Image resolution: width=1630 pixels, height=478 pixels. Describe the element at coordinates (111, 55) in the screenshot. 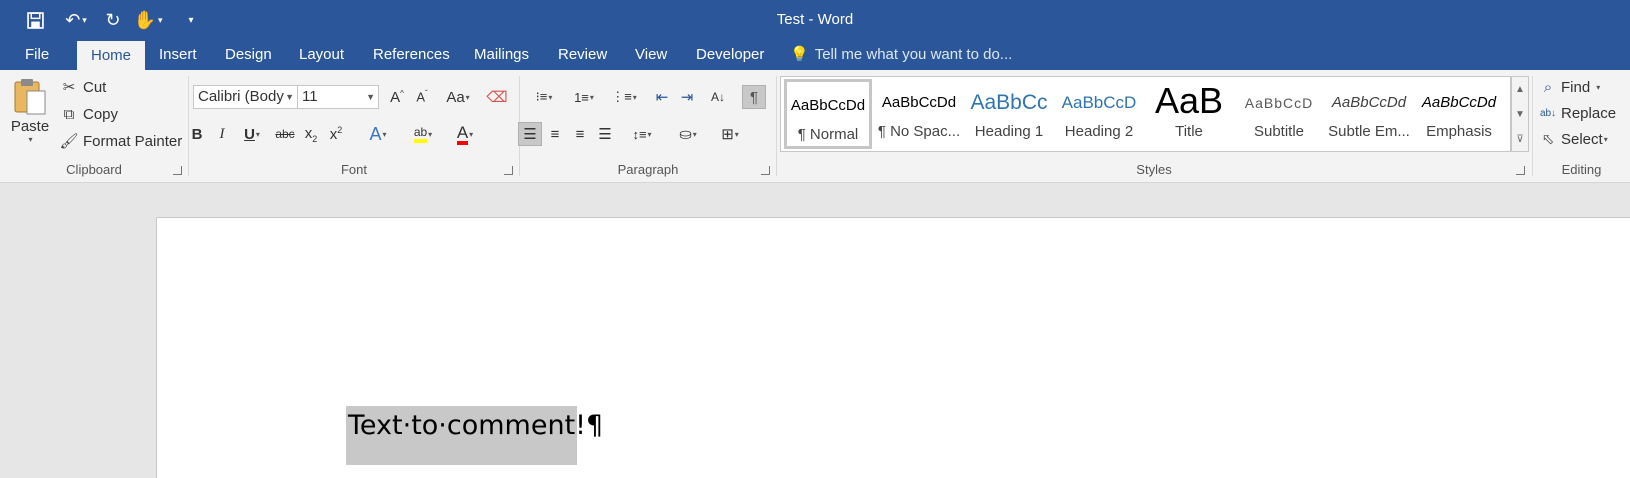

I see `tab-home: Home` at that location.